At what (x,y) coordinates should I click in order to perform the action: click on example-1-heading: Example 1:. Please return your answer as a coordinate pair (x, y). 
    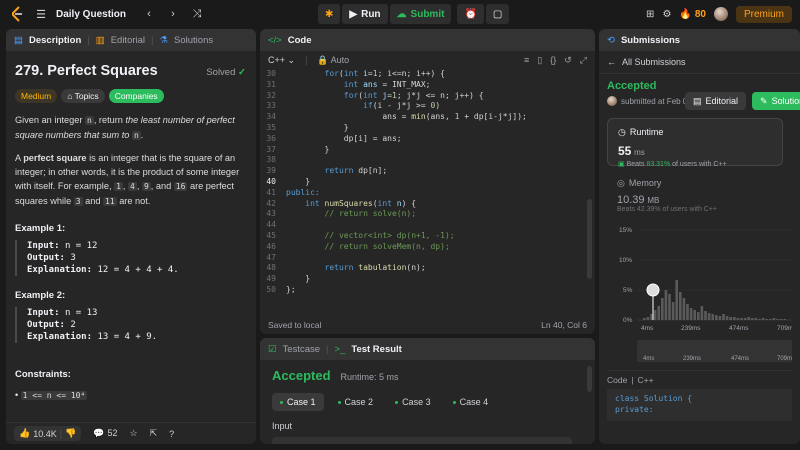
    Looking at the image, I should click on (40, 228).